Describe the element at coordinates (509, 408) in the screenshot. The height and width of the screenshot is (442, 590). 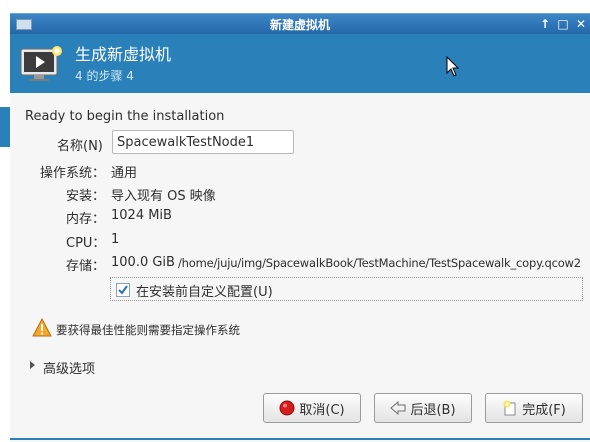
I see `new-document-icon` at that location.